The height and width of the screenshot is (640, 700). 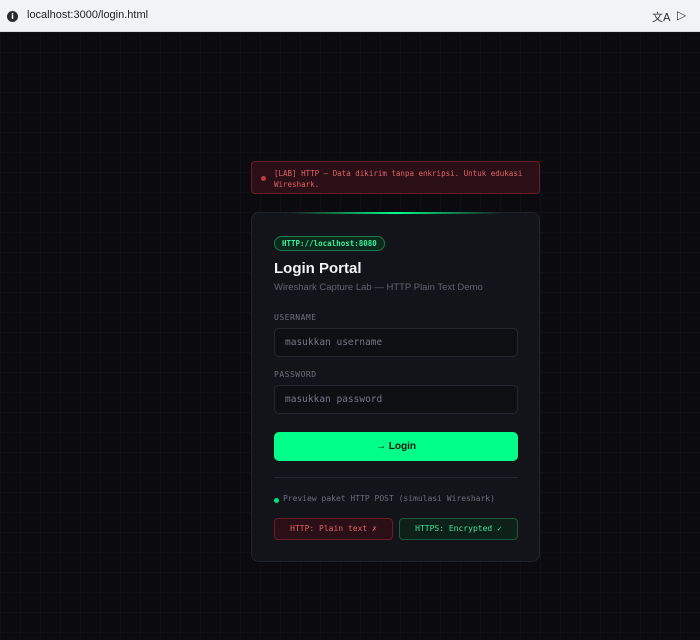 I want to click on url-badge: HTTP://localhost:8080, so click(x=329, y=243).